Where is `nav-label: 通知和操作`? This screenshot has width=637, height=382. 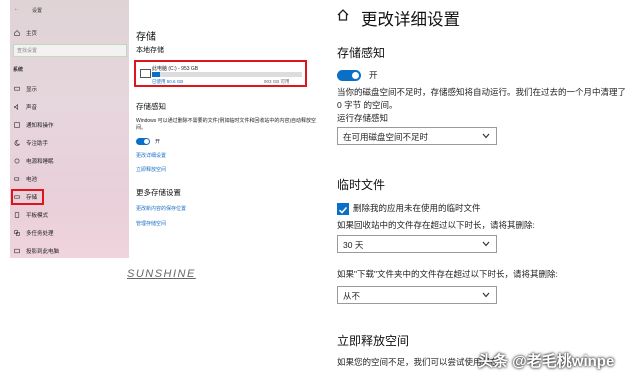
nav-label: 通知和操作 is located at coordinates (40, 126).